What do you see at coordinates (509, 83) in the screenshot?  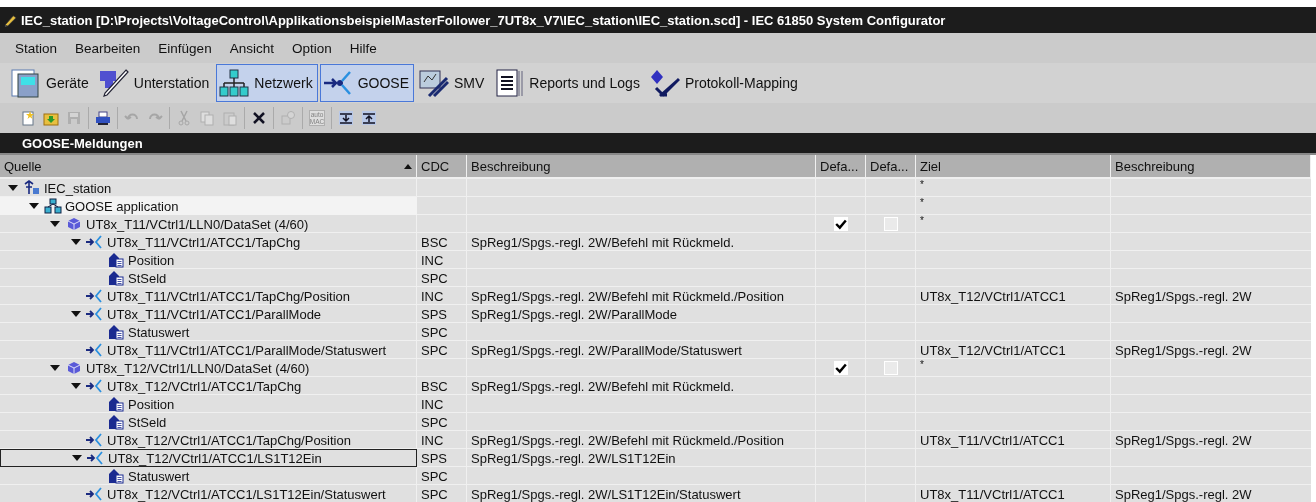 I see `document-icon` at bounding box center [509, 83].